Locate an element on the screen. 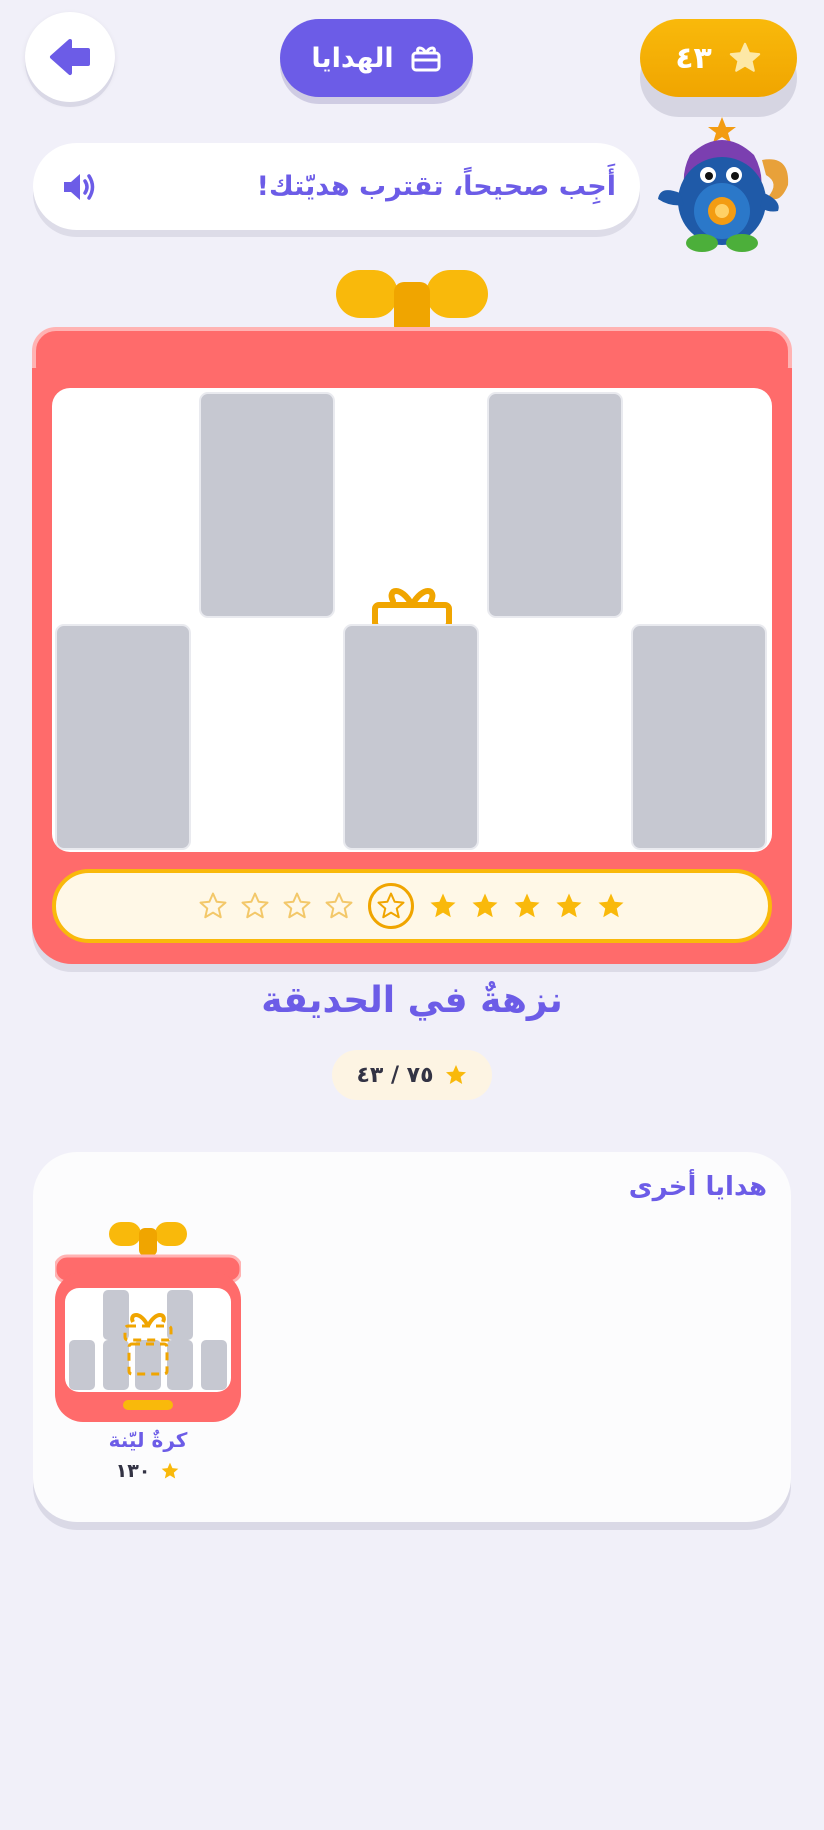 The width and height of the screenshot is (824, 1830). star-score-badge: ٤٣ is located at coordinates (718, 58).